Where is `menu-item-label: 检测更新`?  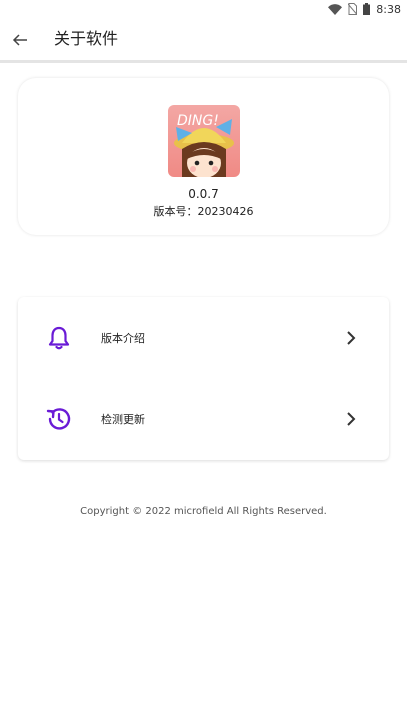 menu-item-label: 检测更新 is located at coordinates (123, 419).